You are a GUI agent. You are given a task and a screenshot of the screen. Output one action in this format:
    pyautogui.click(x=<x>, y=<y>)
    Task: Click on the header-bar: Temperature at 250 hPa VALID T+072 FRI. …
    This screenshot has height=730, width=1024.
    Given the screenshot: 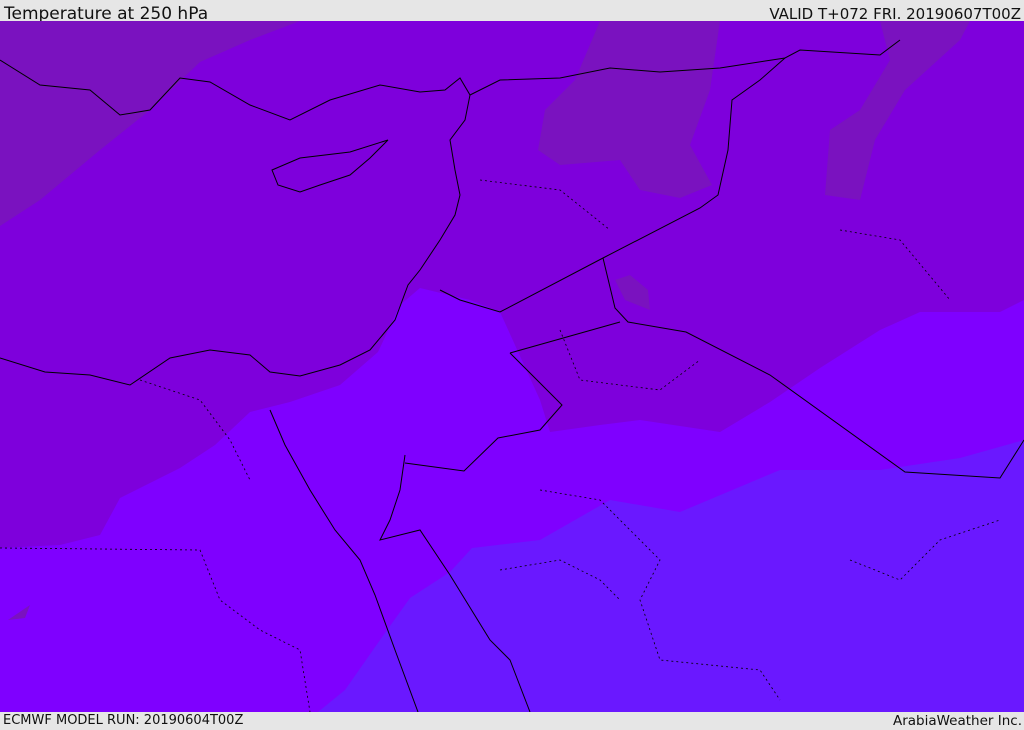 What is the action you would take?
    pyautogui.click(x=512, y=12)
    